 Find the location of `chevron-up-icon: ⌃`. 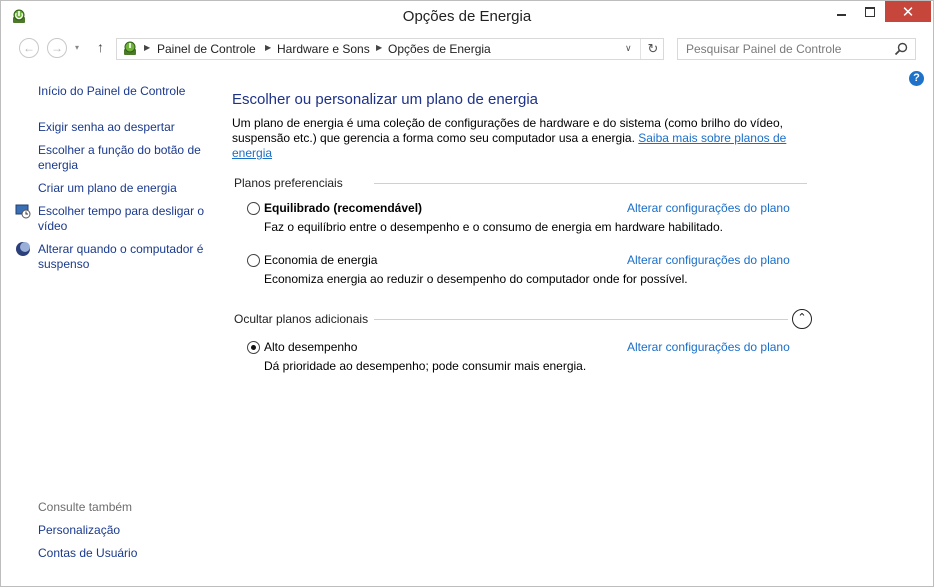

chevron-up-icon: ⌃ is located at coordinates (802, 318).